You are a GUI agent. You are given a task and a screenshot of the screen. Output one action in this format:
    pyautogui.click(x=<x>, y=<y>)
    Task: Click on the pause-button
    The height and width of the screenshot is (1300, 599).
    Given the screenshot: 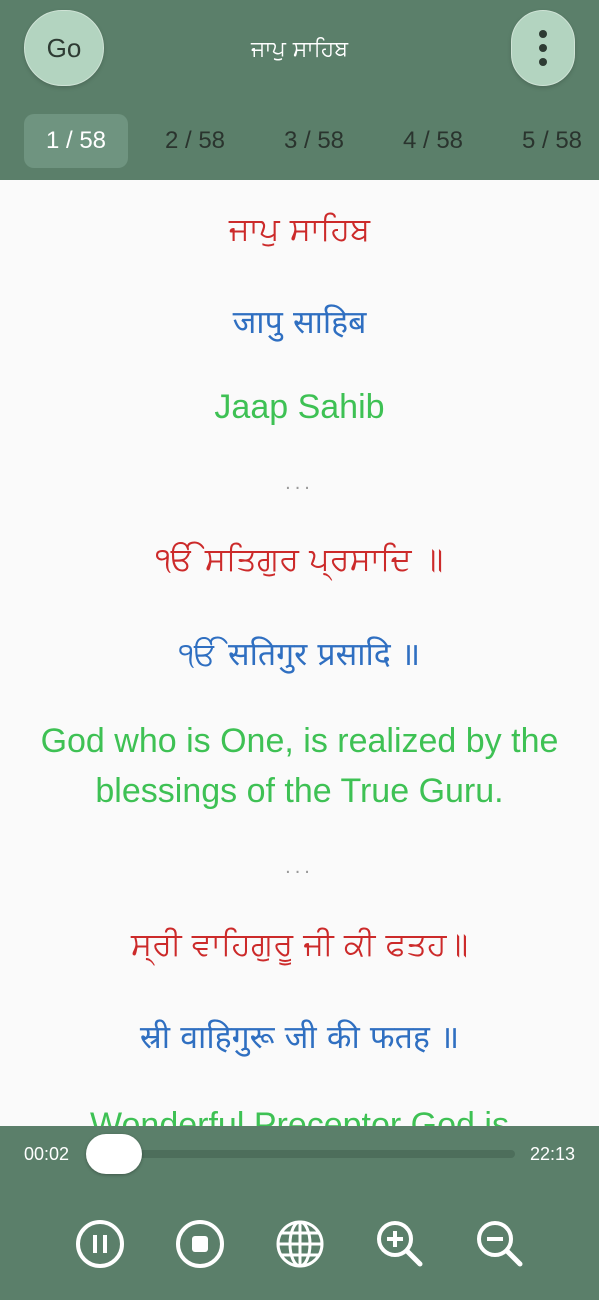 What is the action you would take?
    pyautogui.click(x=100, y=1244)
    